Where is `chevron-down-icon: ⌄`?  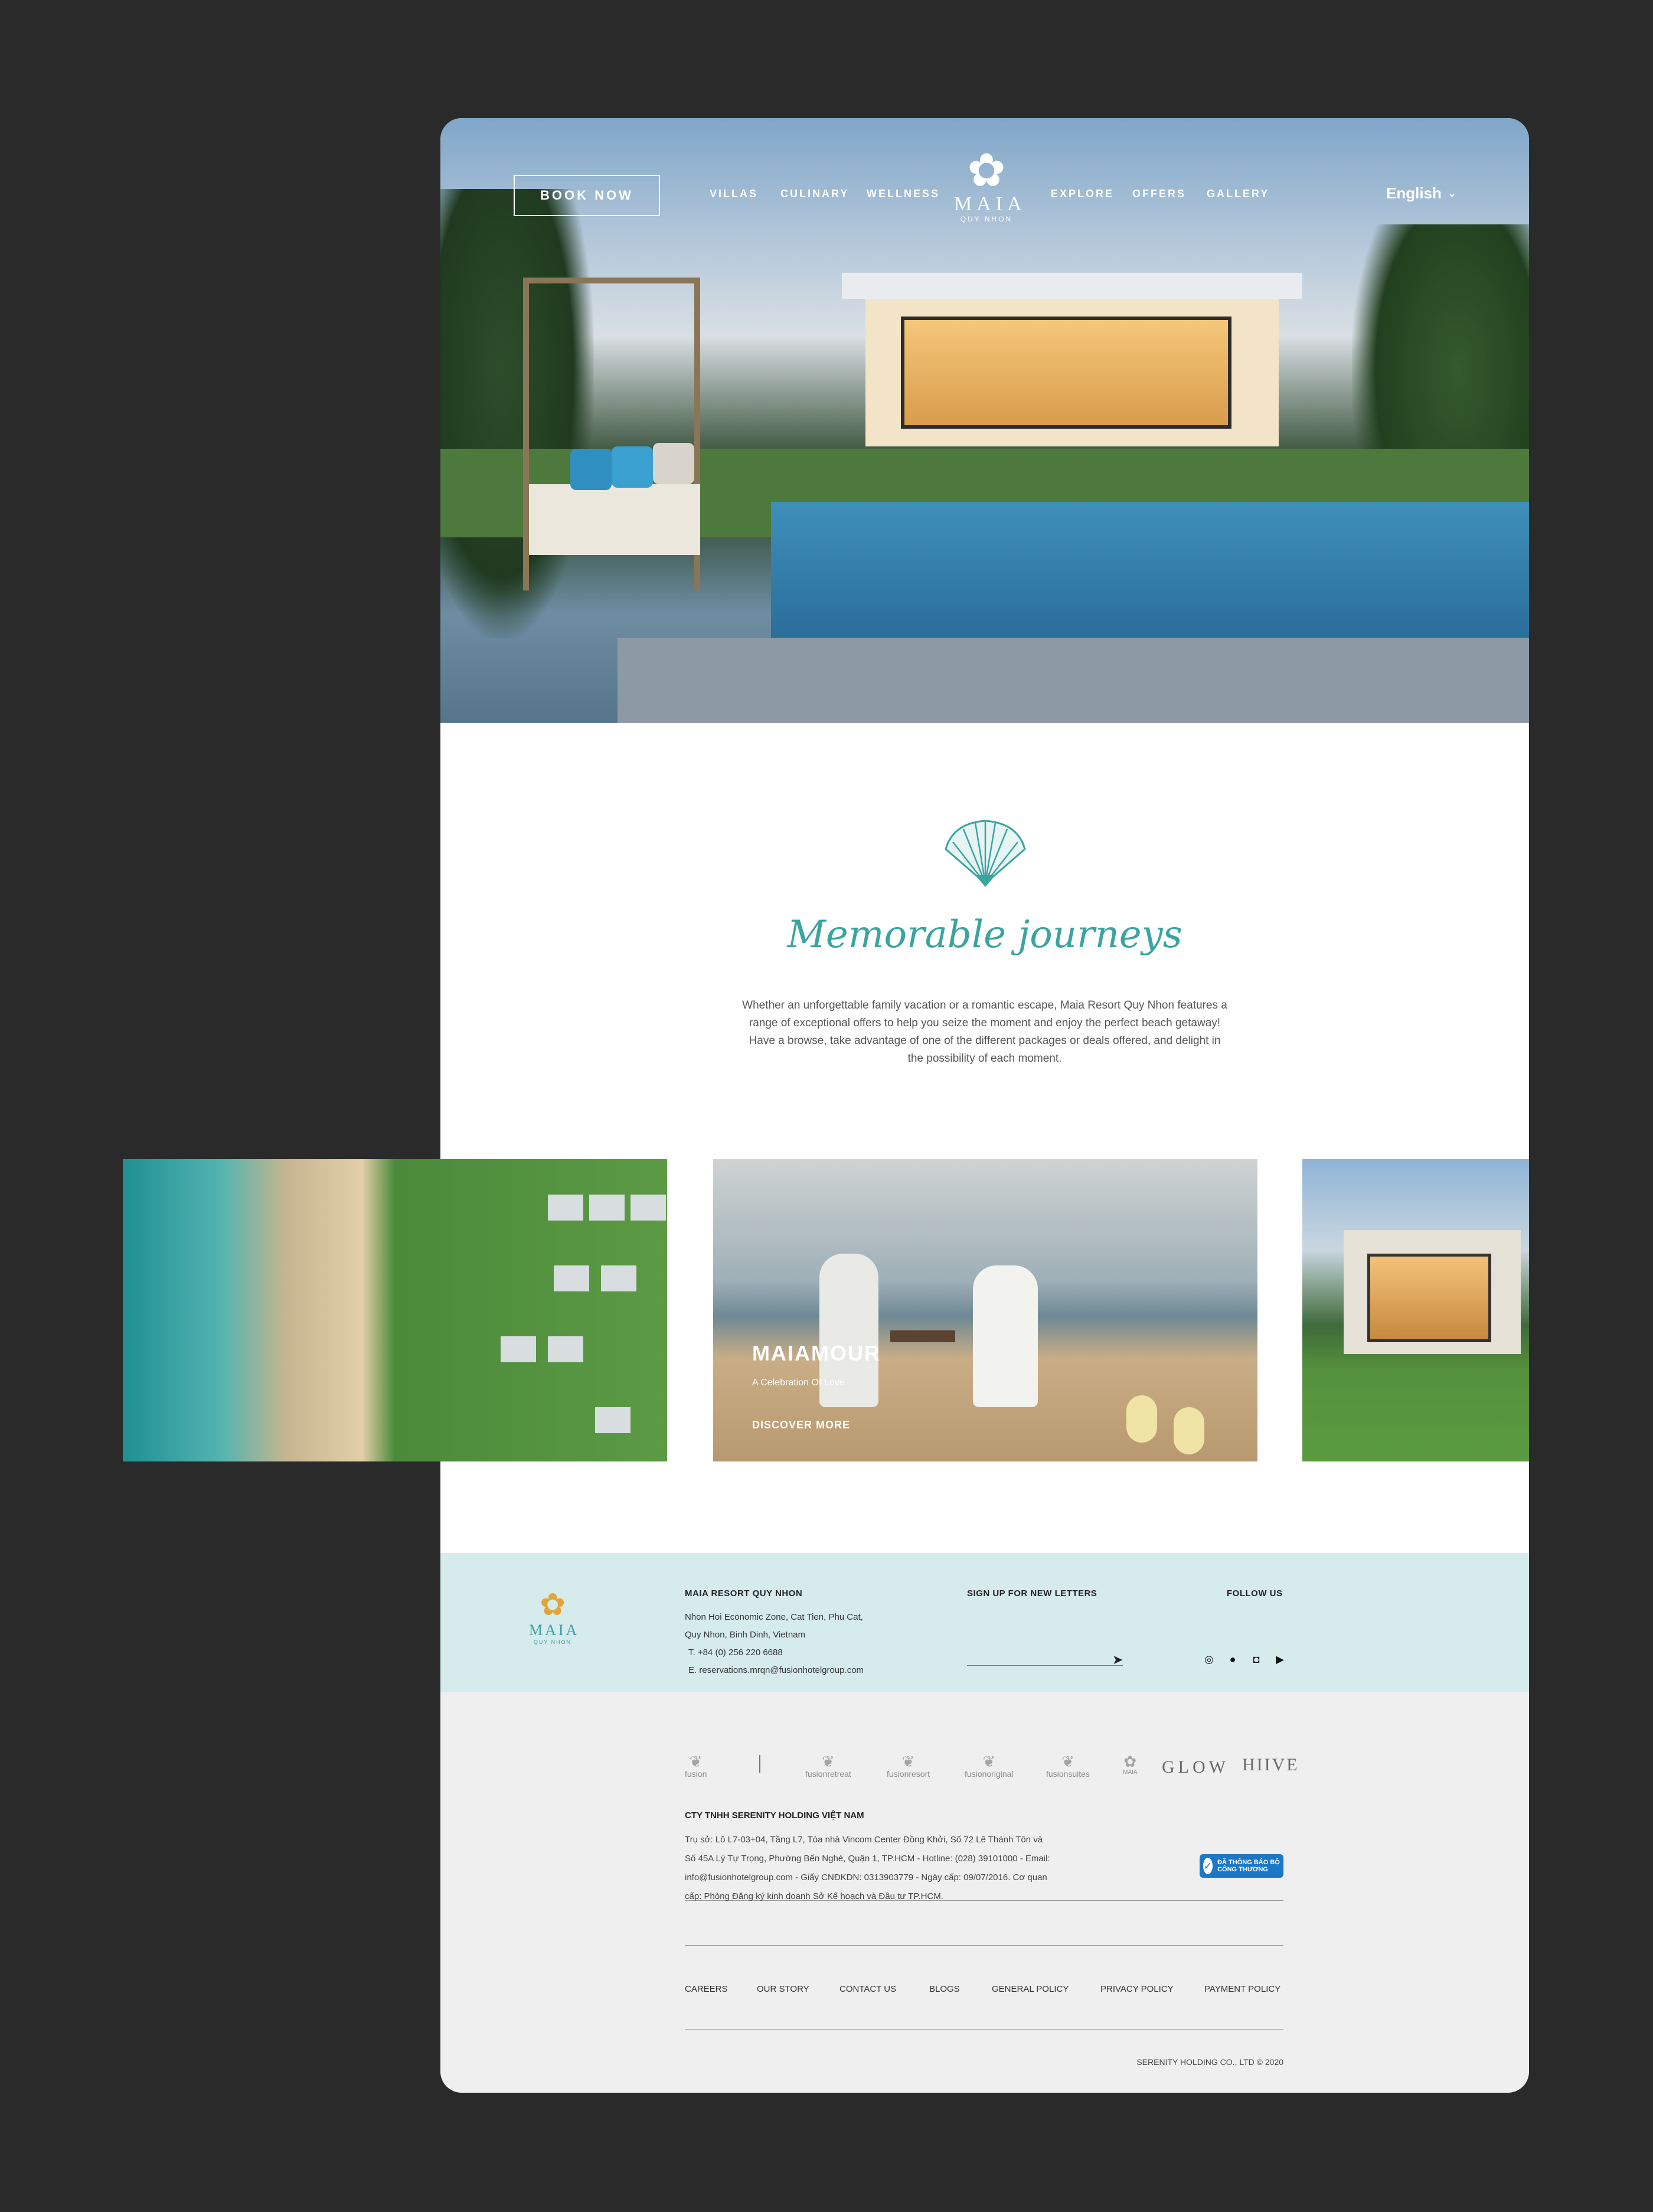 chevron-down-icon: ⌄ is located at coordinates (1451, 193).